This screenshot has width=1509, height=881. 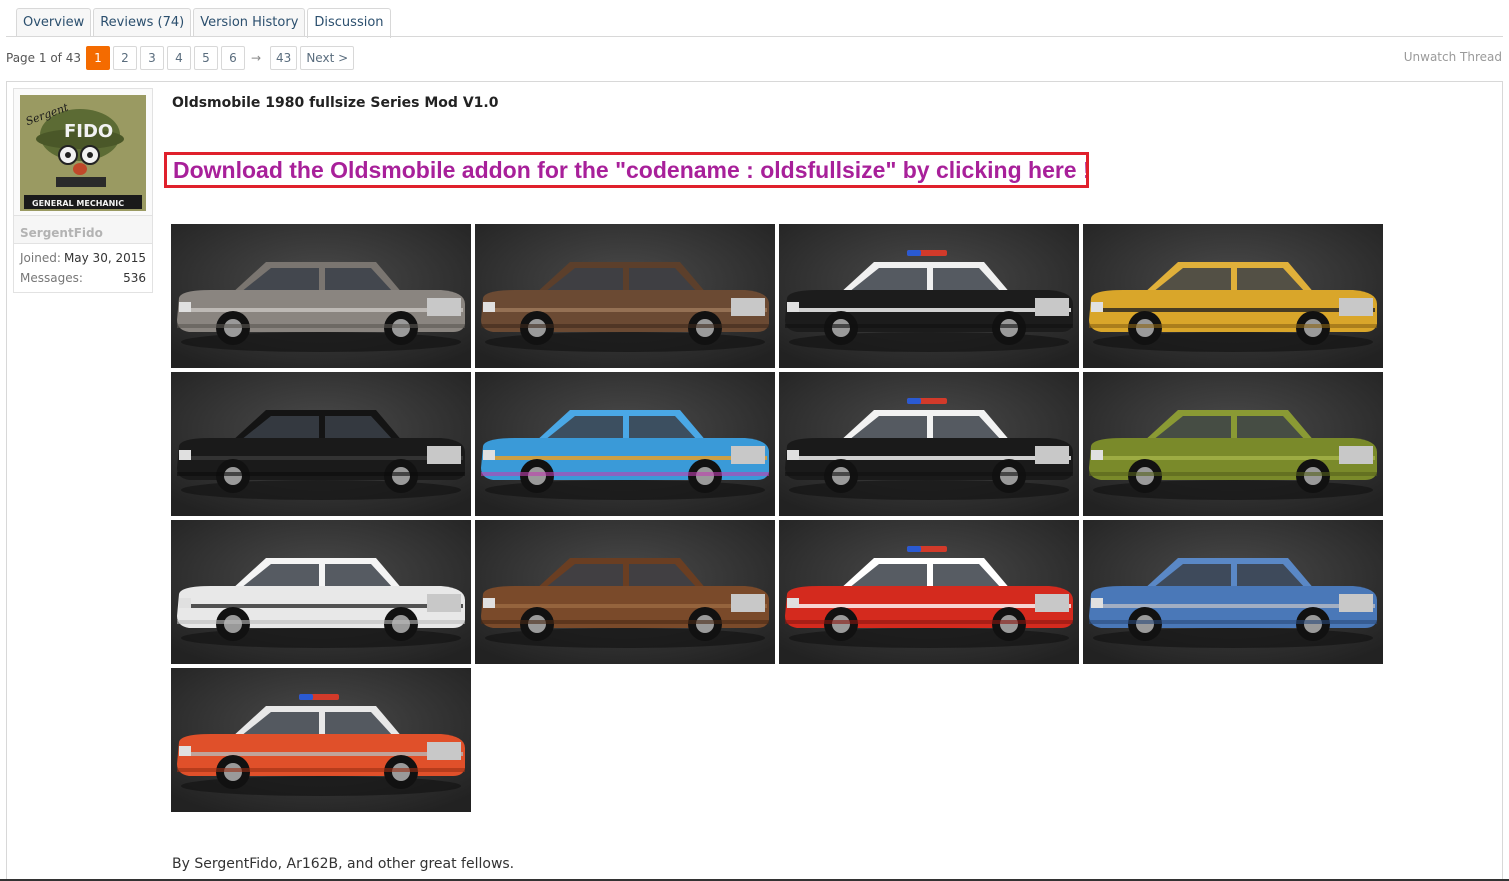 I want to click on joined-value: May 30, 2015, so click(x=104, y=258).